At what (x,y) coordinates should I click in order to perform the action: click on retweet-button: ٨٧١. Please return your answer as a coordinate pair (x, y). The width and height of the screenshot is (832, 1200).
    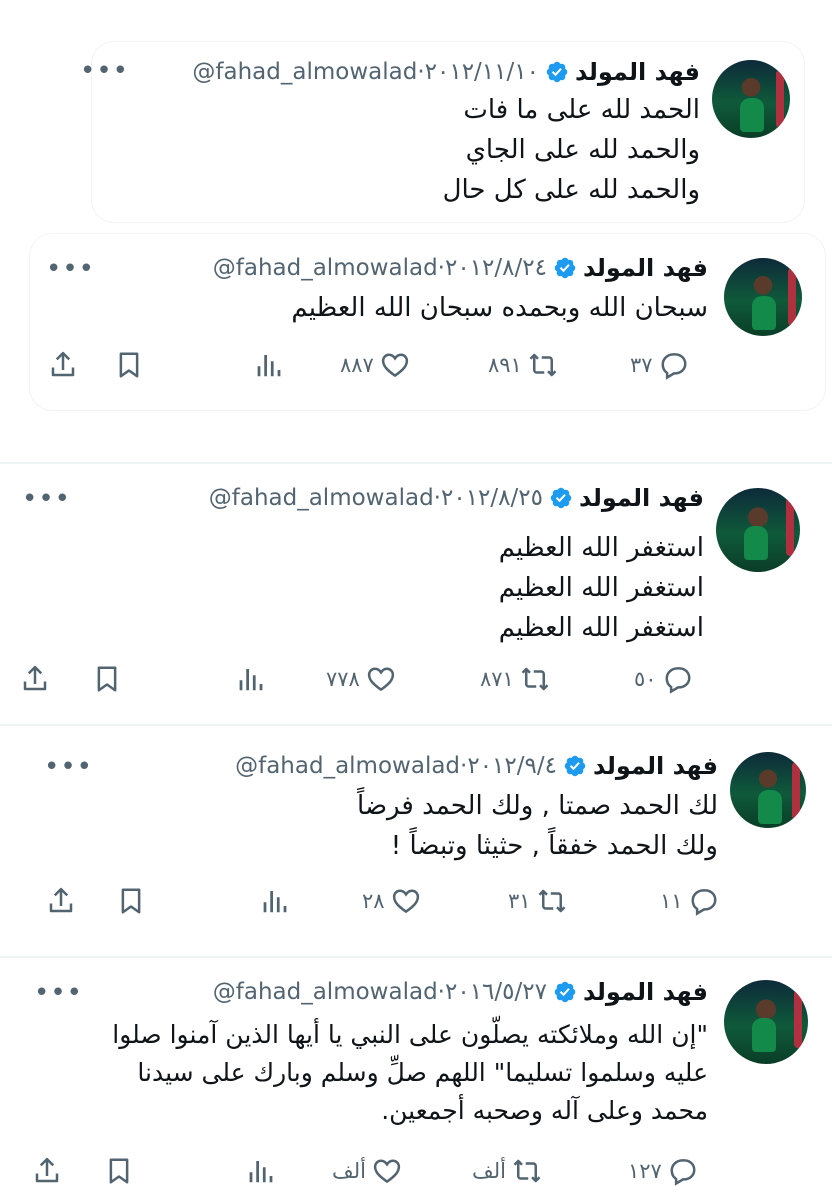
    Looking at the image, I should click on (515, 679).